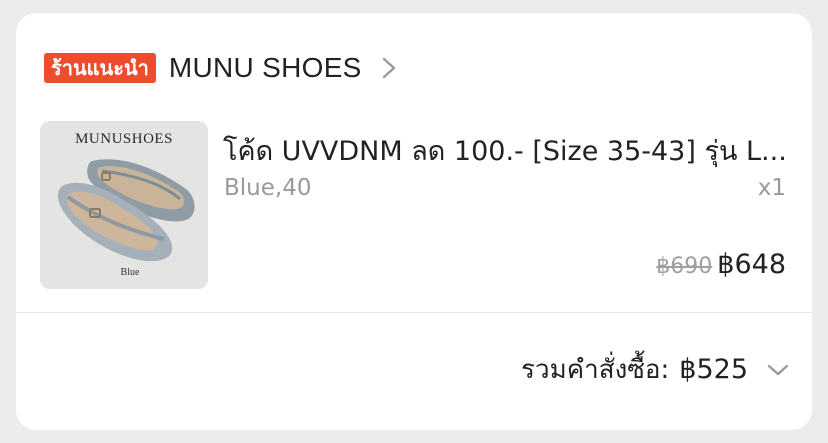 This screenshot has width=828, height=443. Describe the element at coordinates (684, 266) in the screenshot. I see `original-price: ฿690` at that location.